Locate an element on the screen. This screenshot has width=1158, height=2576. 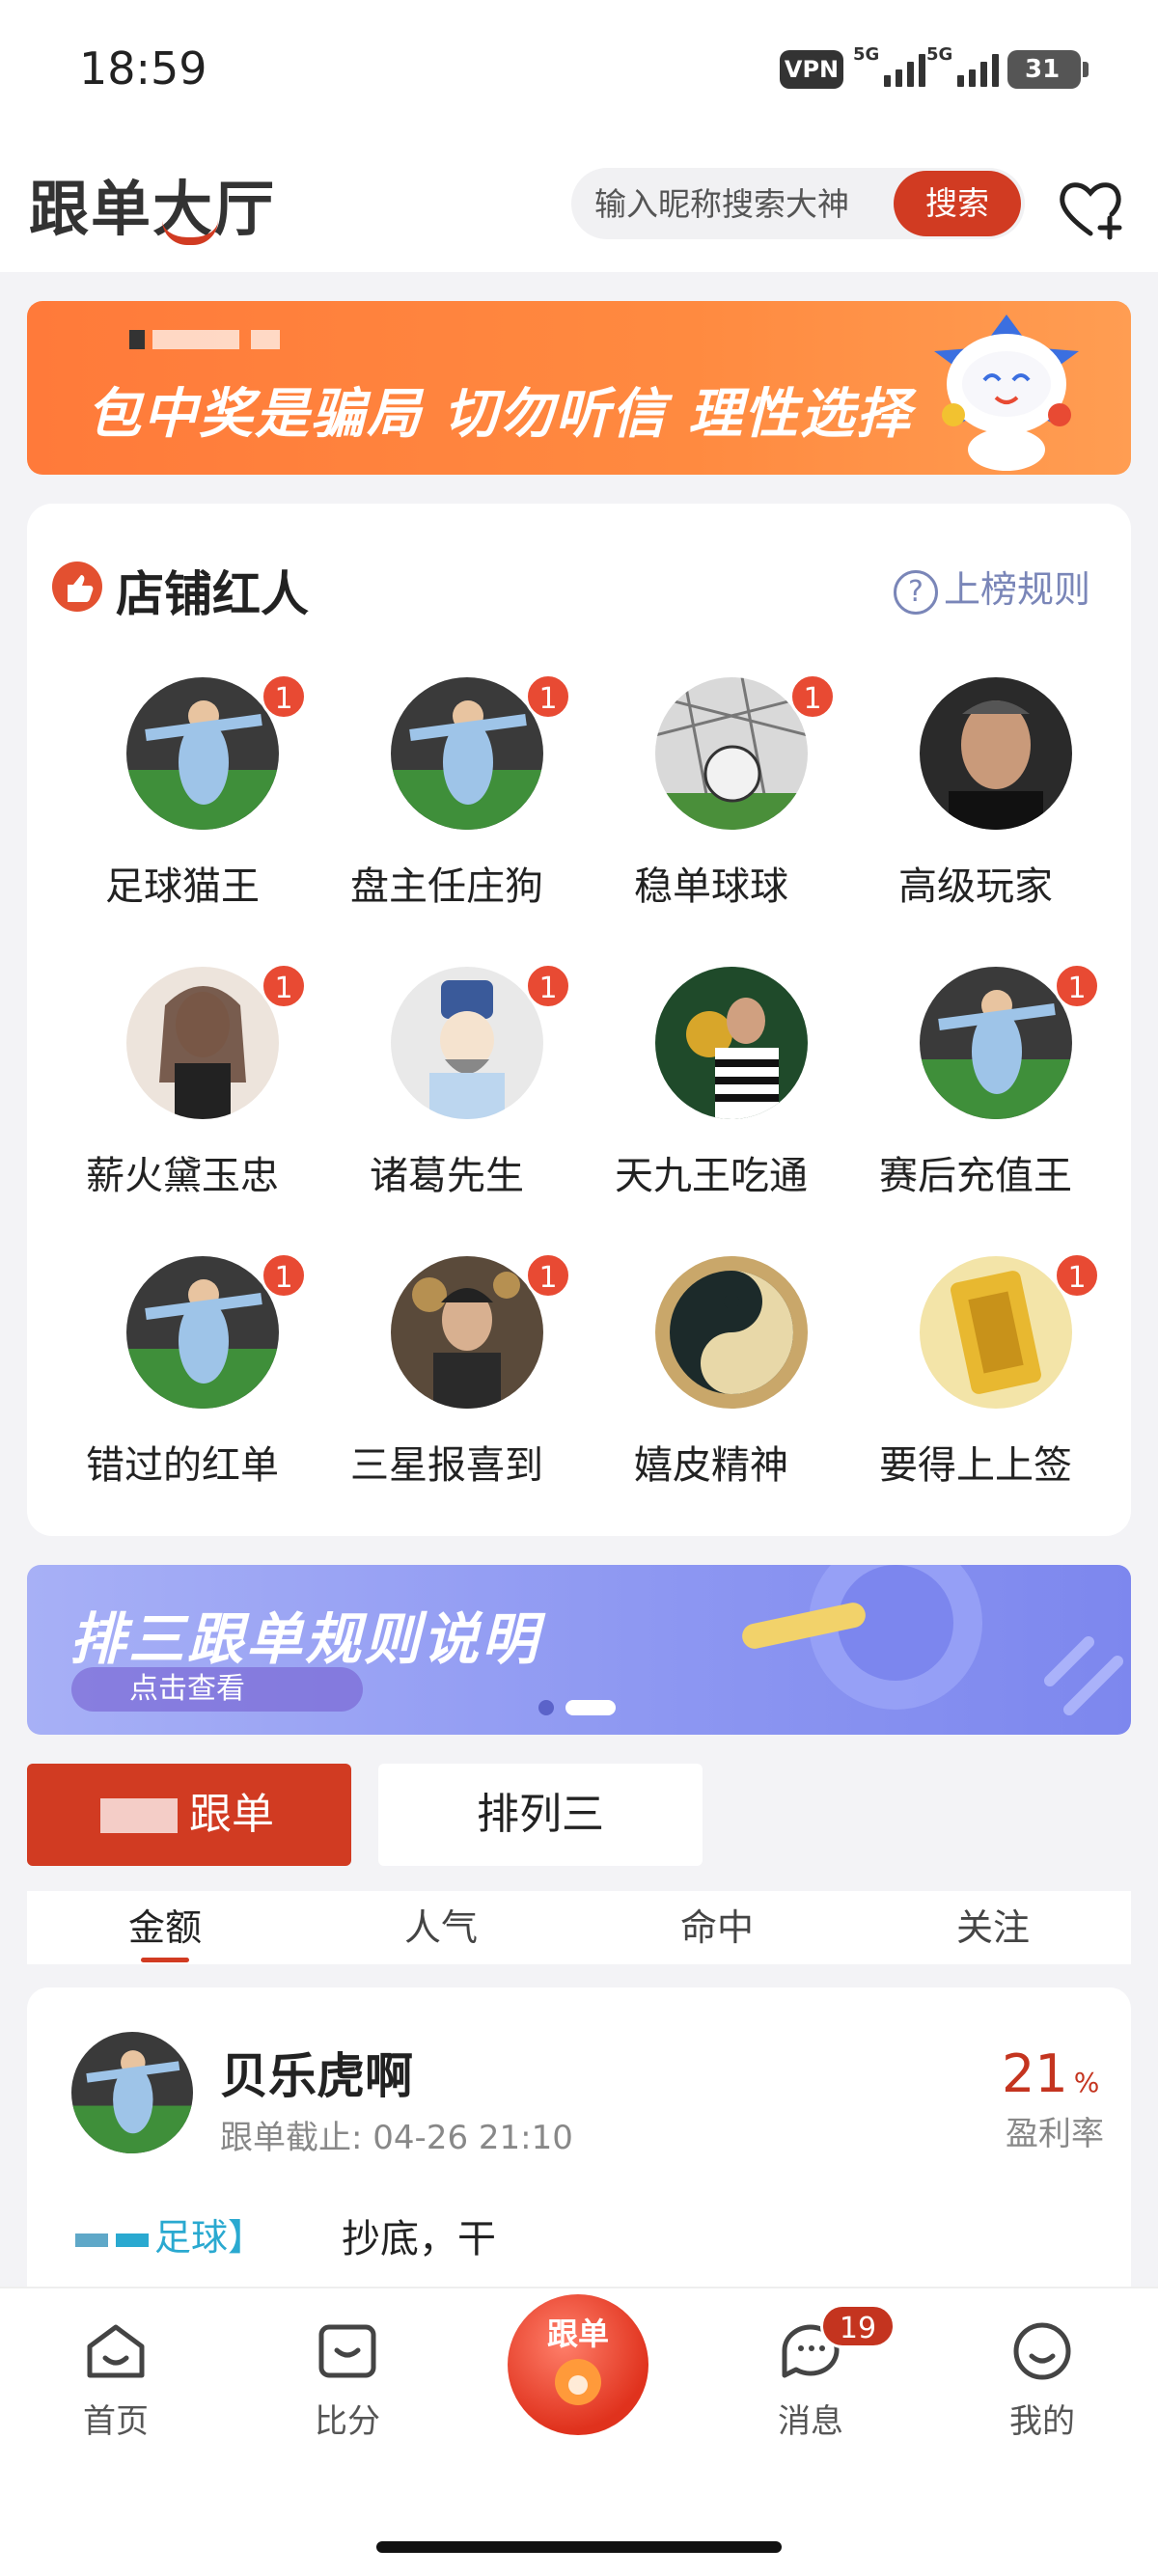
search-input is located at coordinates (739, 204).